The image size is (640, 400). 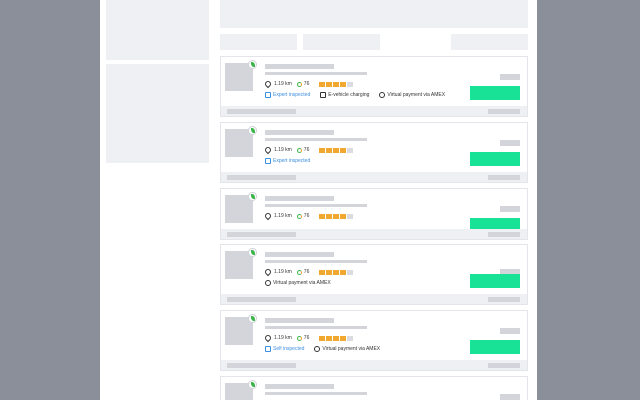 What do you see at coordinates (374, 274) in the screenshot?
I see `result-card: 1.19 km 76 Virtual payment via AMEX` at bounding box center [374, 274].